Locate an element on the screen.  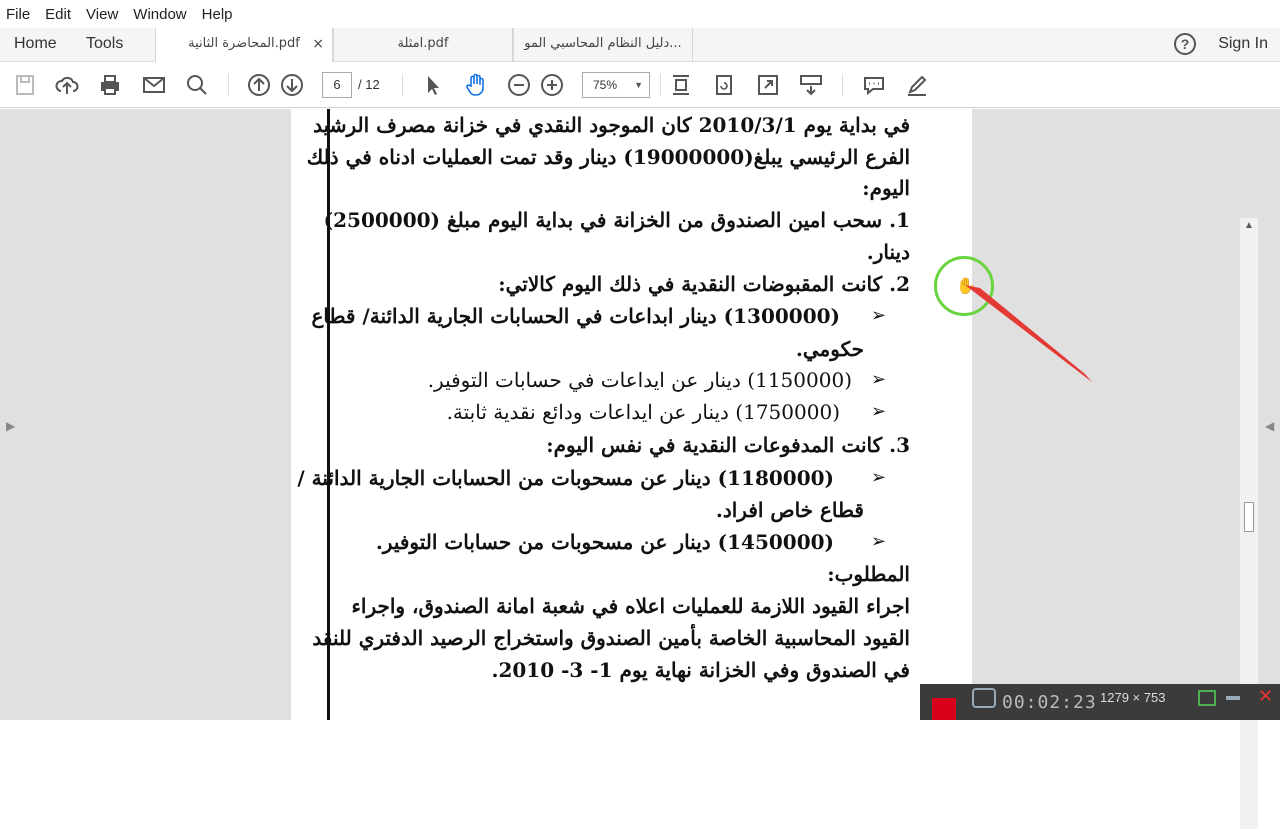
print-icon is located at coordinates (110, 85).